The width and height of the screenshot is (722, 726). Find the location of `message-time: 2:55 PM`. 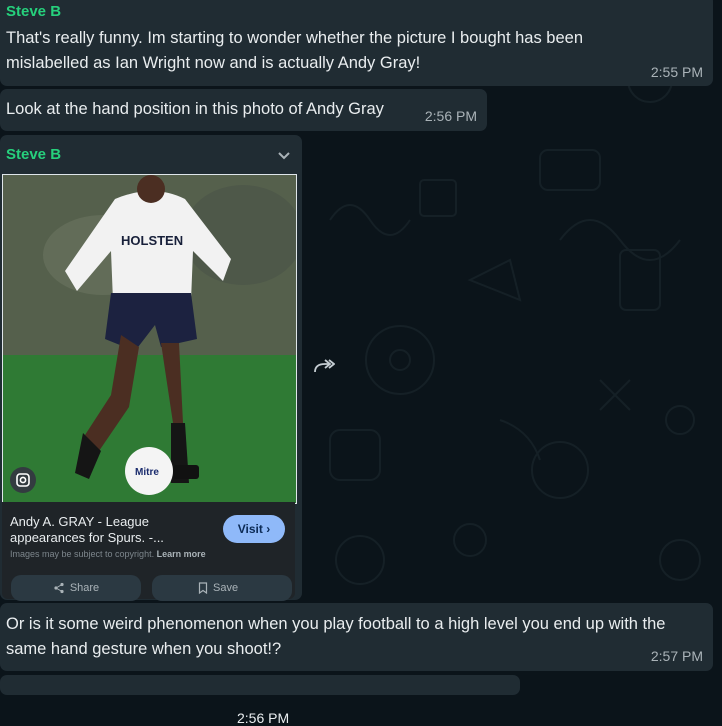

message-time: 2:55 PM is located at coordinates (676, 72).